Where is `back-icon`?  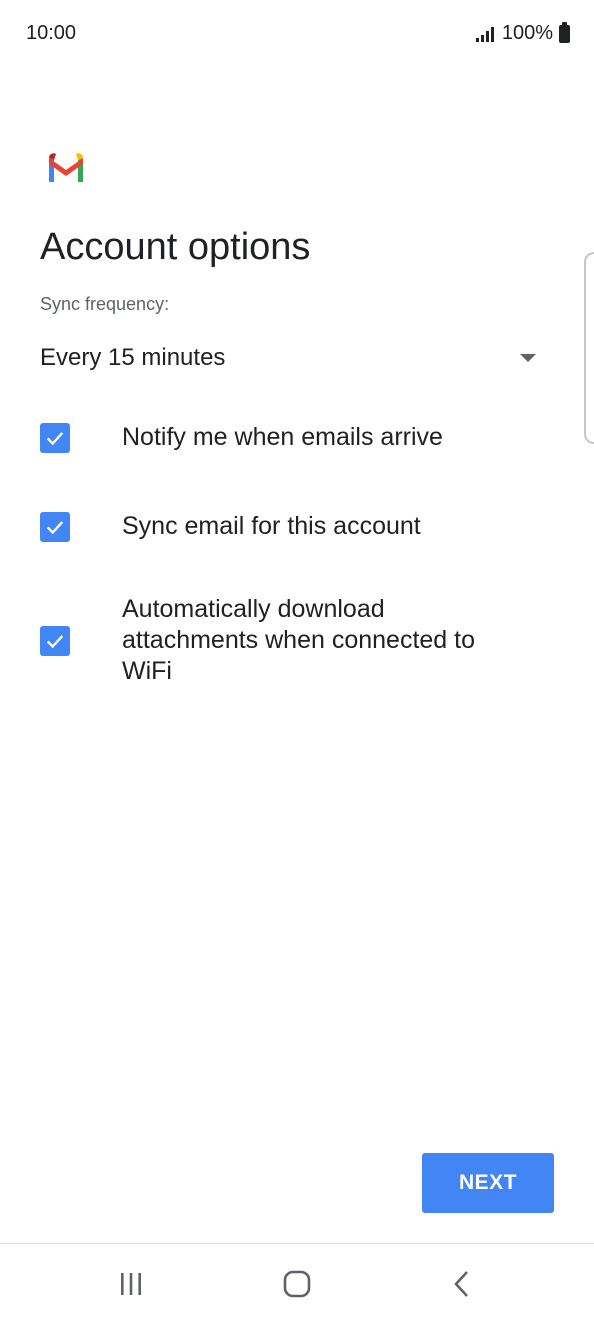 back-icon is located at coordinates (461, 1284).